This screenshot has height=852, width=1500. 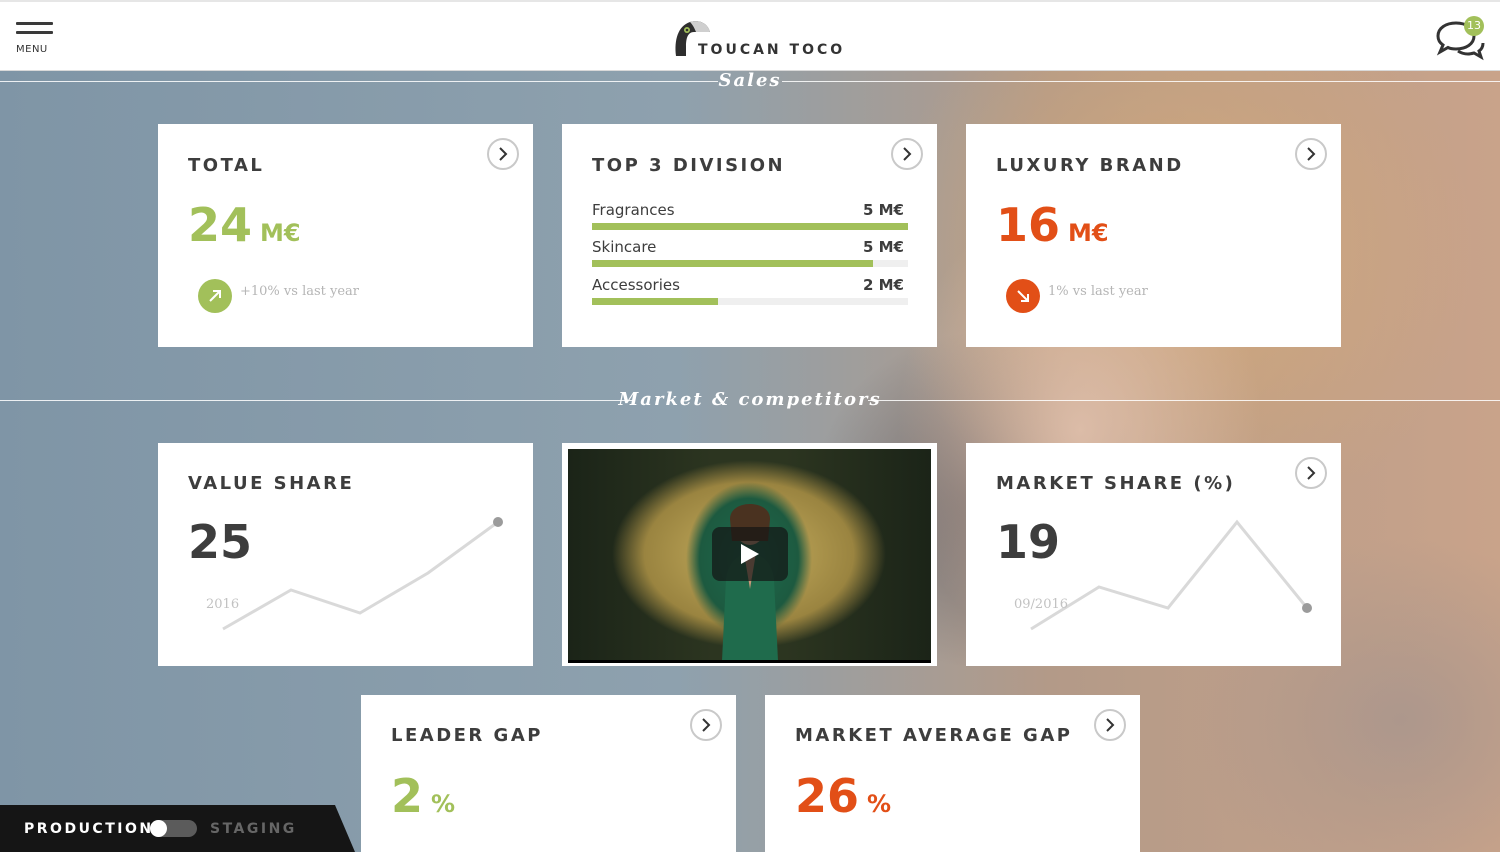 I want to click on environment-switcher: PRODUCTION STAGING, so click(x=177, y=828).